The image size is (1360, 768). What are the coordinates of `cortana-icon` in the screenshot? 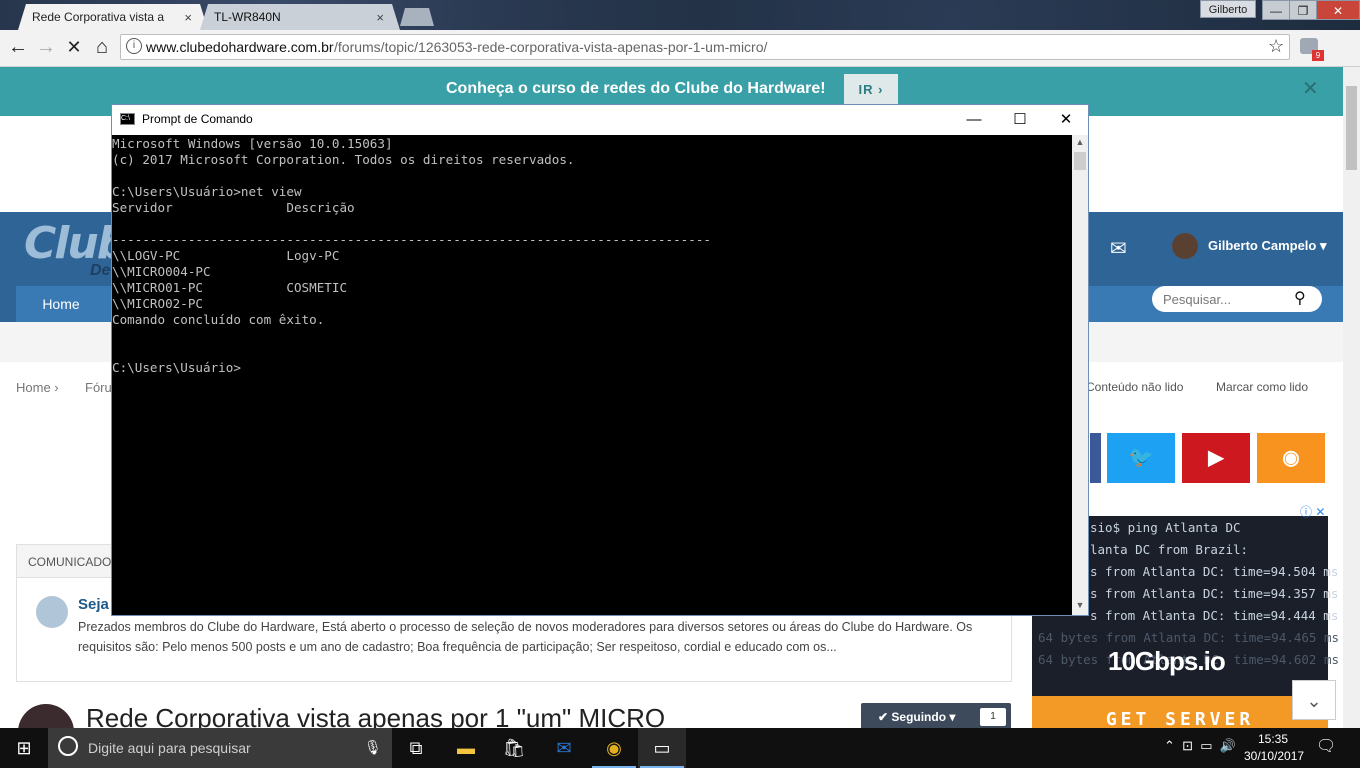 It's located at (68, 746).